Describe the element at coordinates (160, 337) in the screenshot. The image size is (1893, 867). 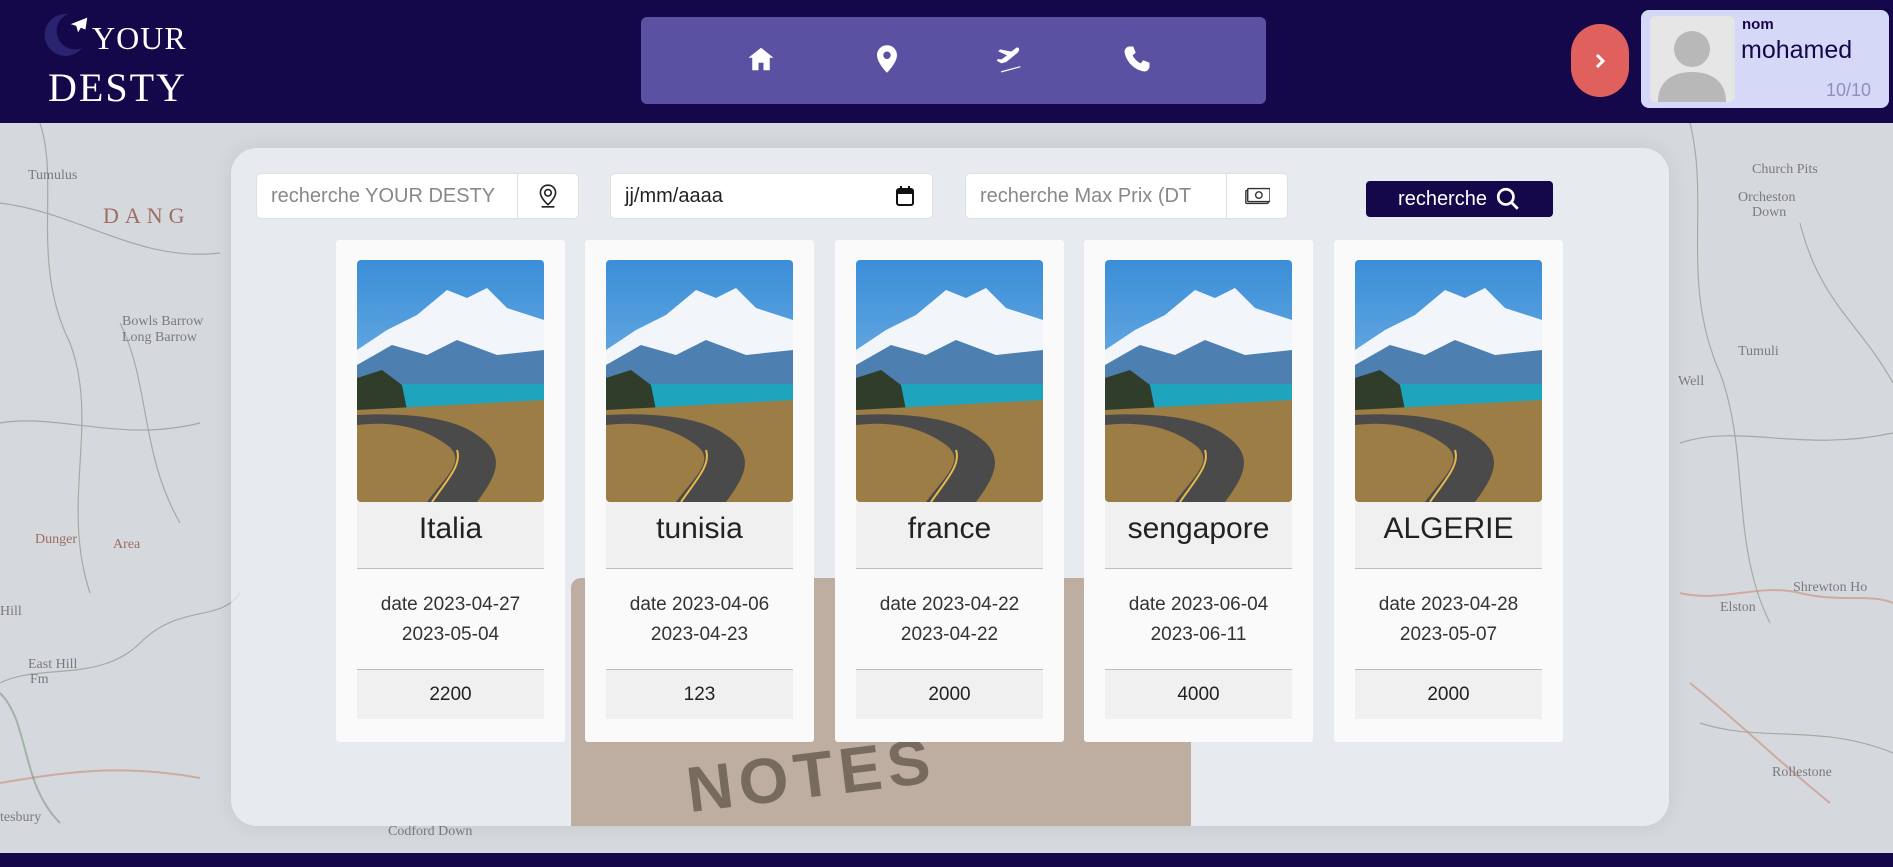
I see `svg-text: Long Barrow` at that location.